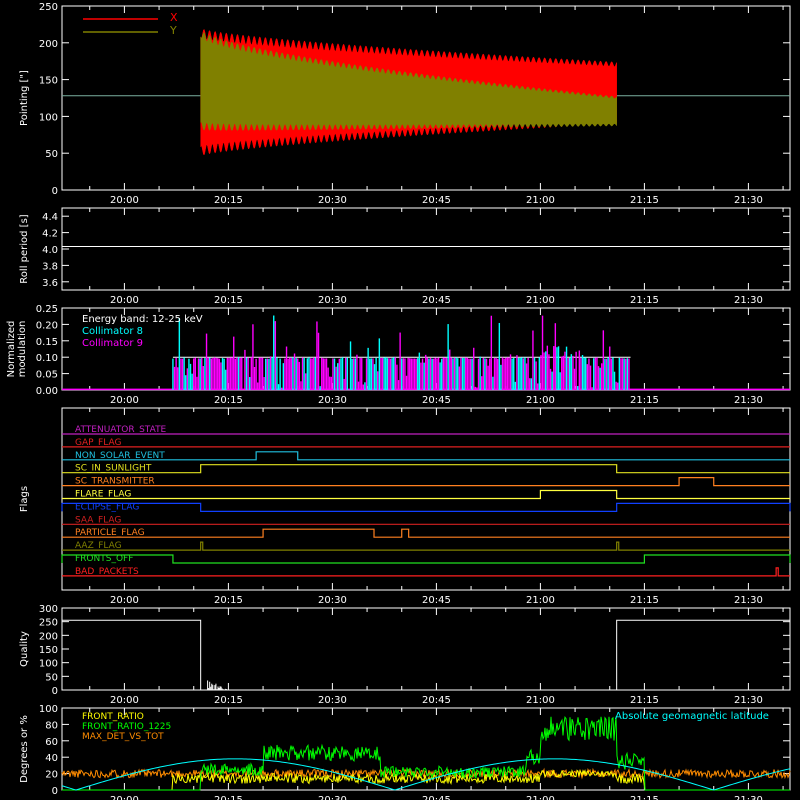 The image size is (800, 800). Describe the element at coordinates (47, 391) in the screenshot. I see `y-tick-label: 0.00` at that location.